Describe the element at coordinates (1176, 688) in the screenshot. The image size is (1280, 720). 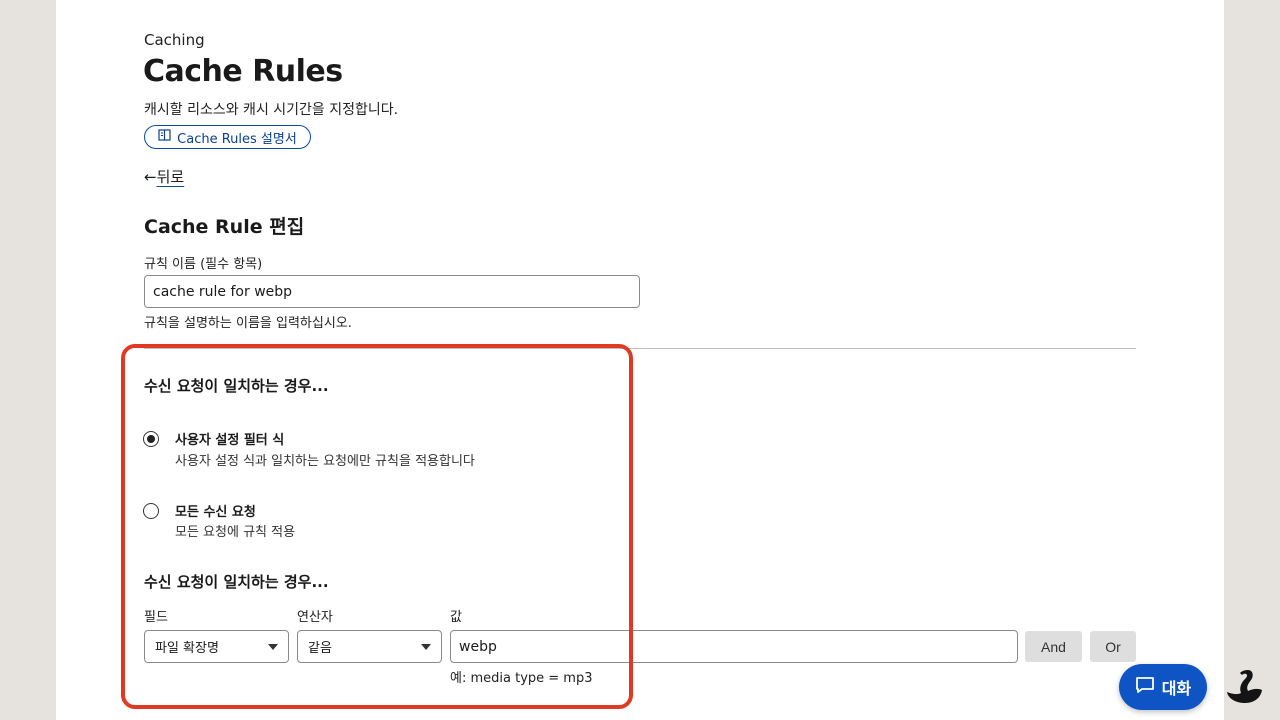
I see `chat-button-label: 대화` at that location.